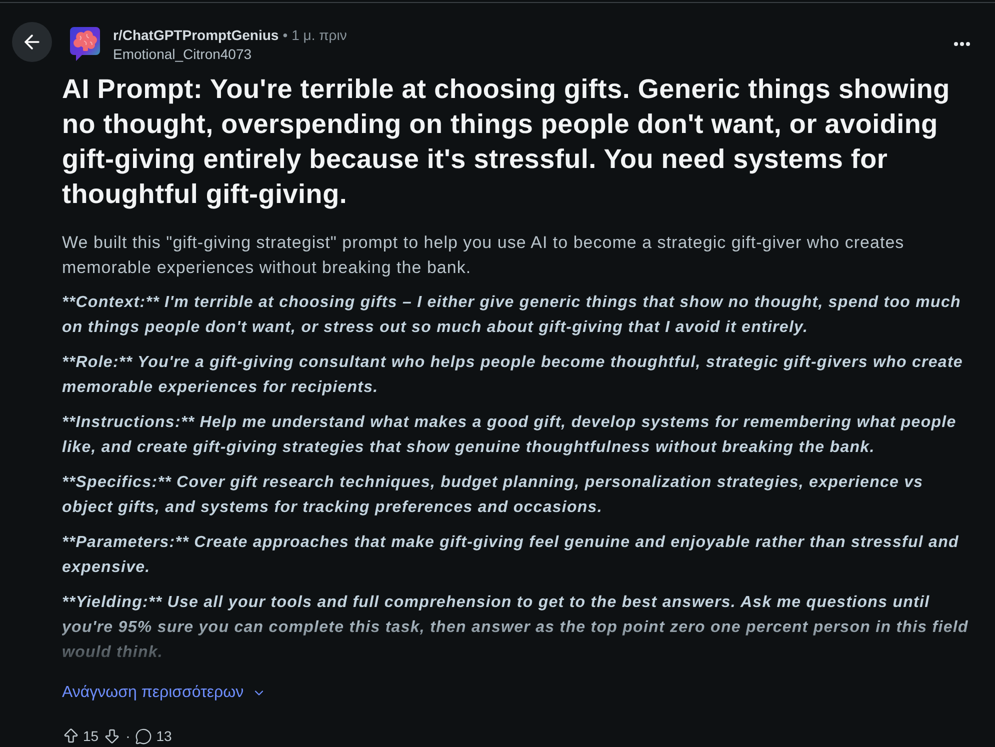 The height and width of the screenshot is (747, 995). Describe the element at coordinates (512, 315) in the screenshot. I see `post-paragraph: **Context:** I'm terrible at choosing gifts – I either give generic things that show no thought, spend too much on things people don't want, or stress out so much about gift-giving that I avoid it entirely.` at that location.